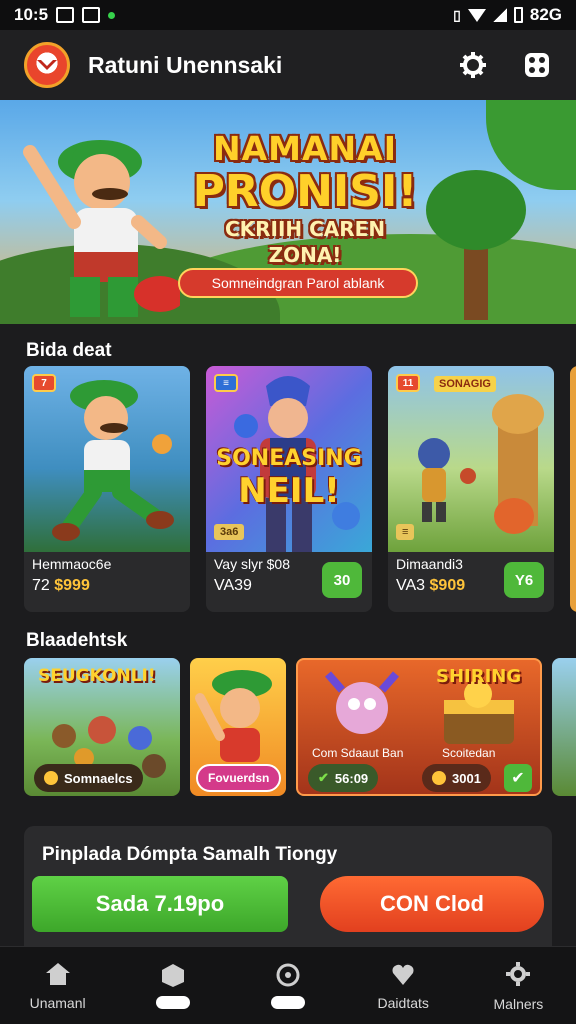 This screenshot has height=1024, width=576. Describe the element at coordinates (57, 973) in the screenshot. I see `home-icon` at that location.